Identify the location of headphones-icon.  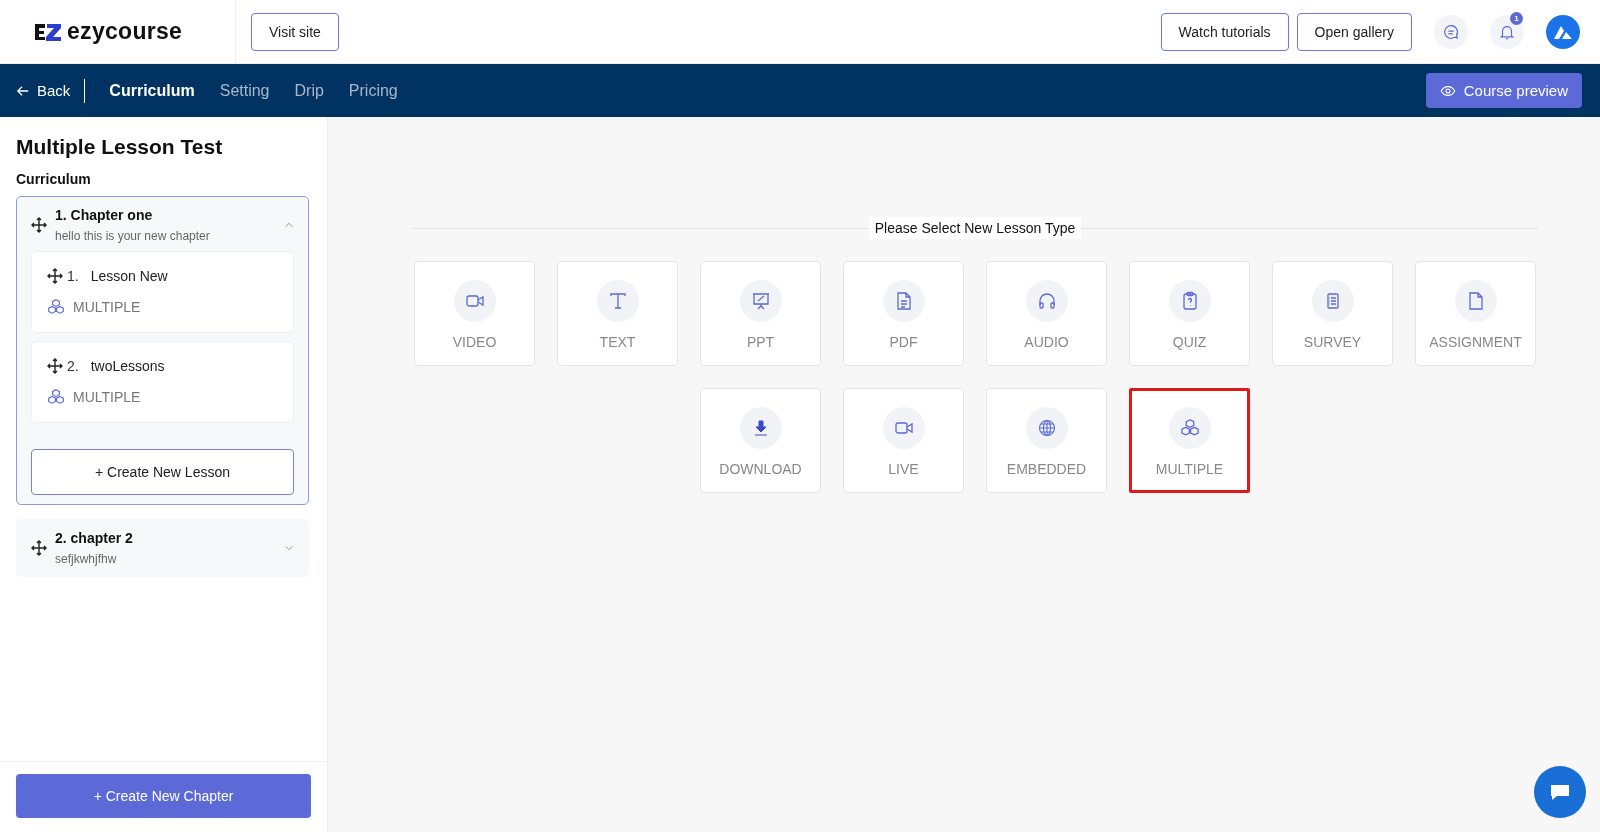
(1046, 301).